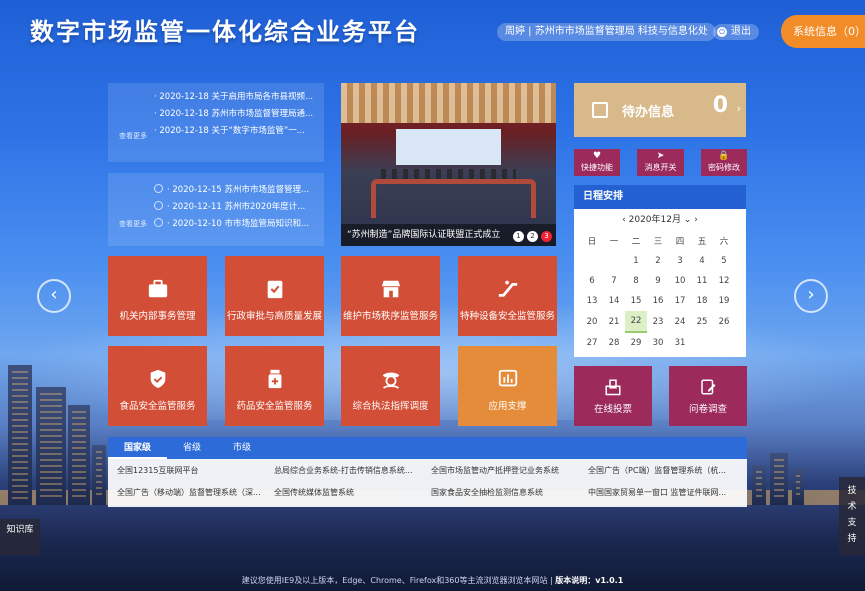 The height and width of the screenshot is (591, 865). What do you see at coordinates (724, 241) in the screenshot?
I see `weekday-label: 六` at bounding box center [724, 241].